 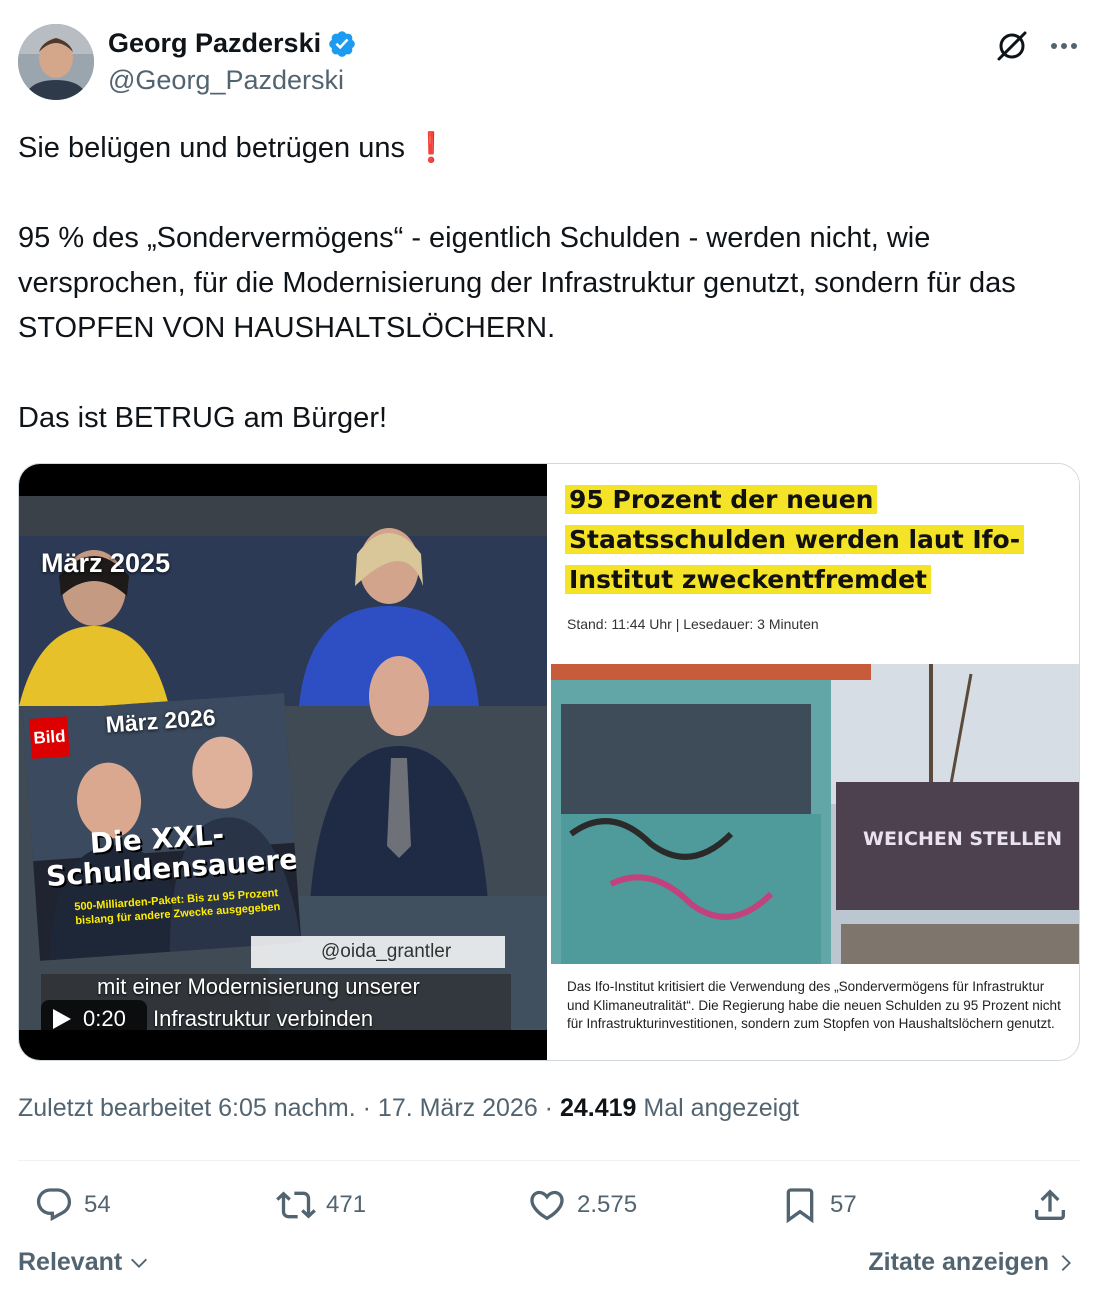 What do you see at coordinates (843, 1204) in the screenshot?
I see `bookmark-count: 57` at bounding box center [843, 1204].